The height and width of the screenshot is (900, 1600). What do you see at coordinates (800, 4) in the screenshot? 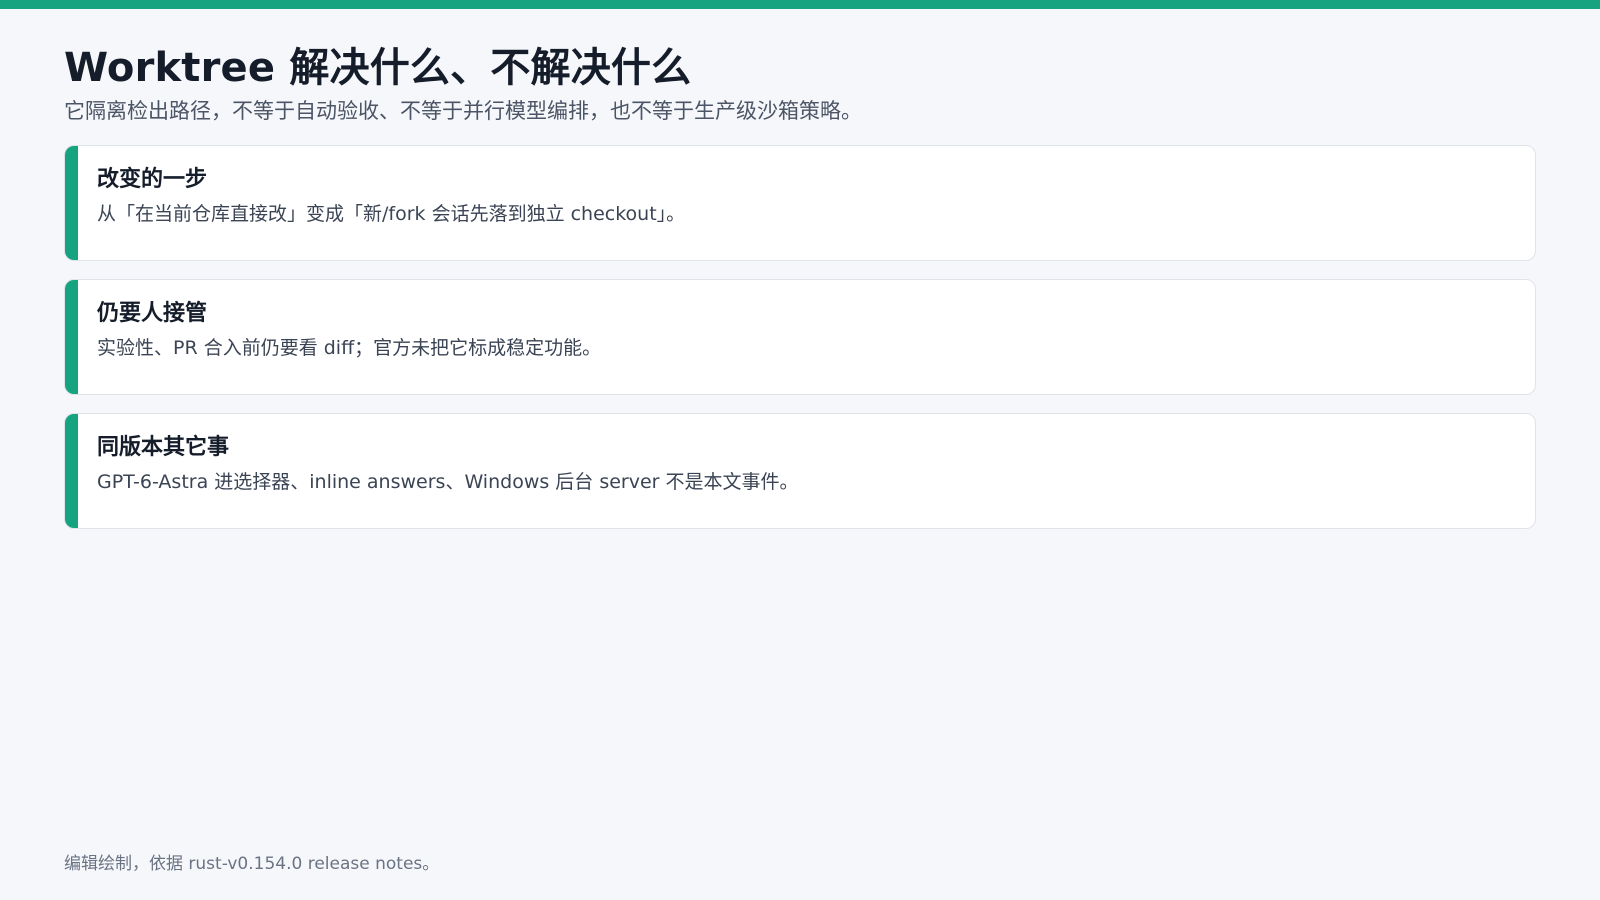
I see `top-accent-bar` at bounding box center [800, 4].